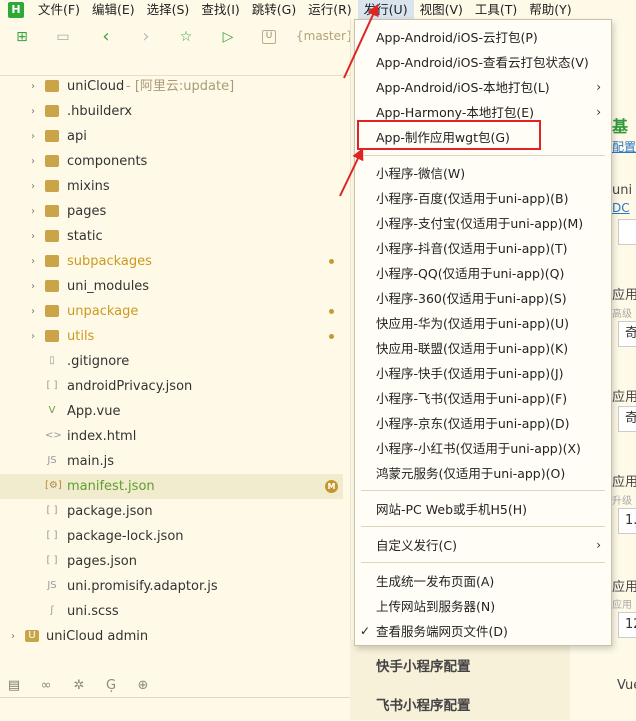 The height and width of the screenshot is (721, 636). I want to click on config-nav-kuaishou: 快手小程序配置, so click(423, 665).